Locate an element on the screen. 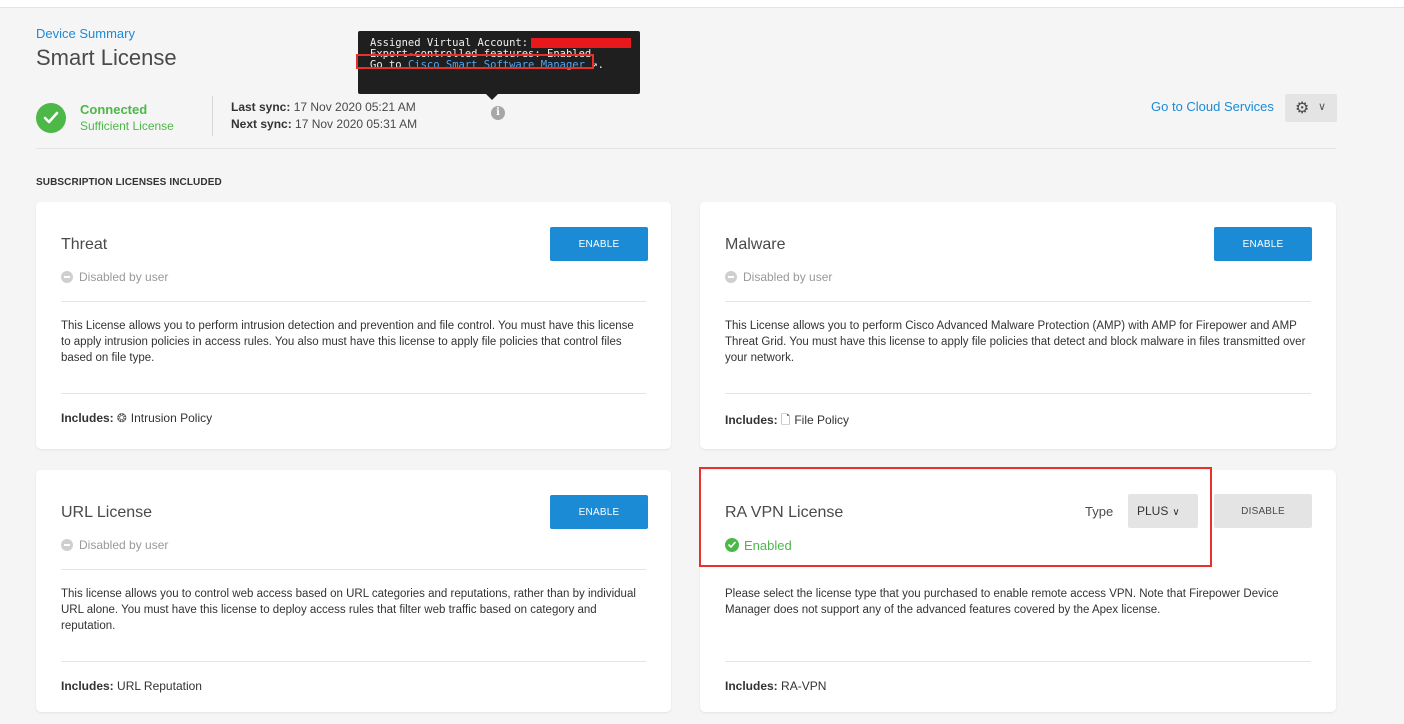 The height and width of the screenshot is (724, 1404). file-policy-icon: 🗋 is located at coordinates (785, 420).